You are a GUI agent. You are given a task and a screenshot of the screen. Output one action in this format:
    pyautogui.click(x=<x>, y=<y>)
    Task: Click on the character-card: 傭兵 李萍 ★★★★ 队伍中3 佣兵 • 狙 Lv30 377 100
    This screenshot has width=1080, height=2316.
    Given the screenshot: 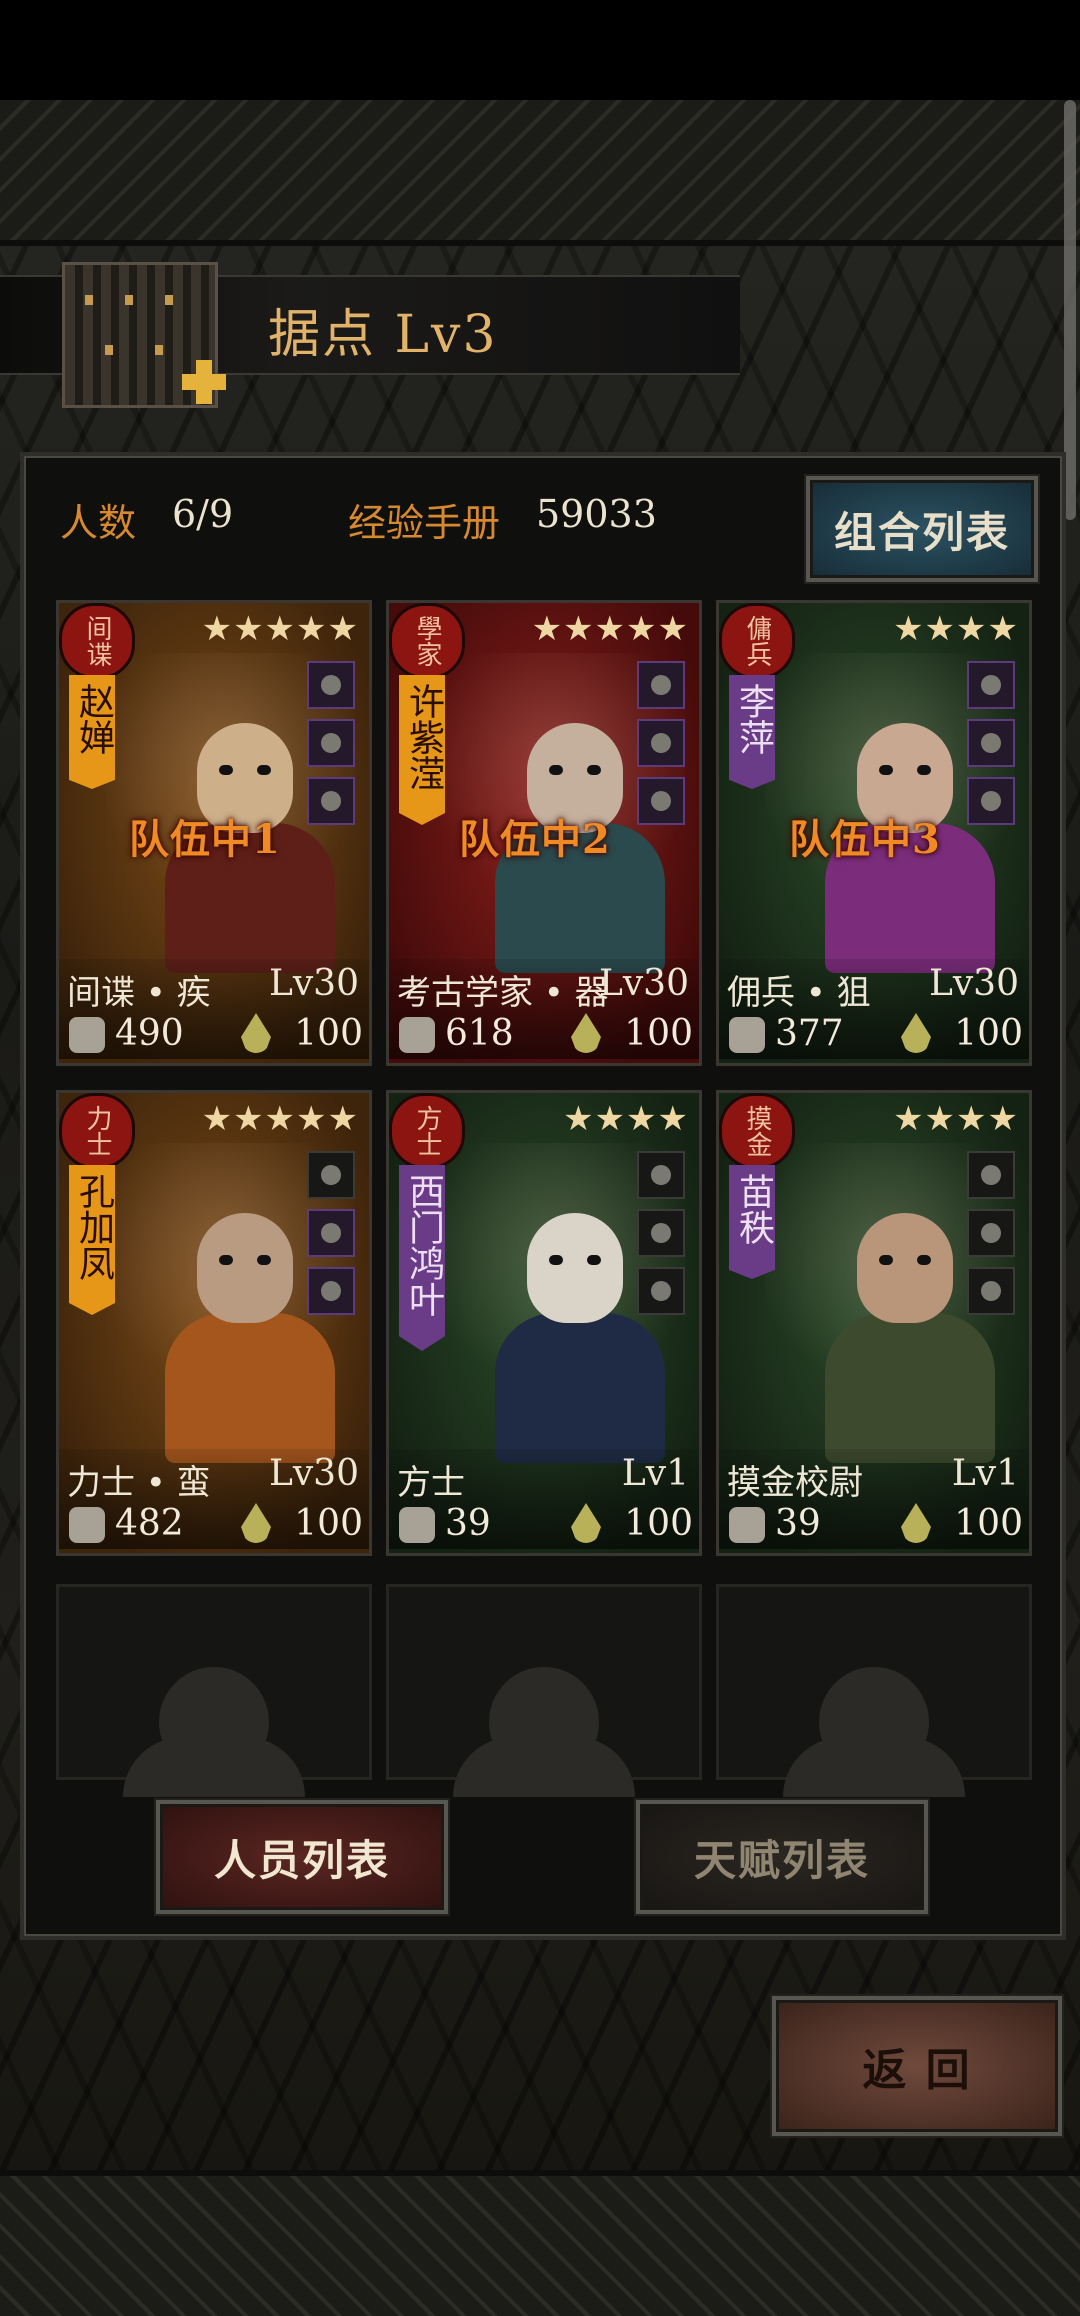 What is the action you would take?
    pyautogui.click(x=874, y=833)
    